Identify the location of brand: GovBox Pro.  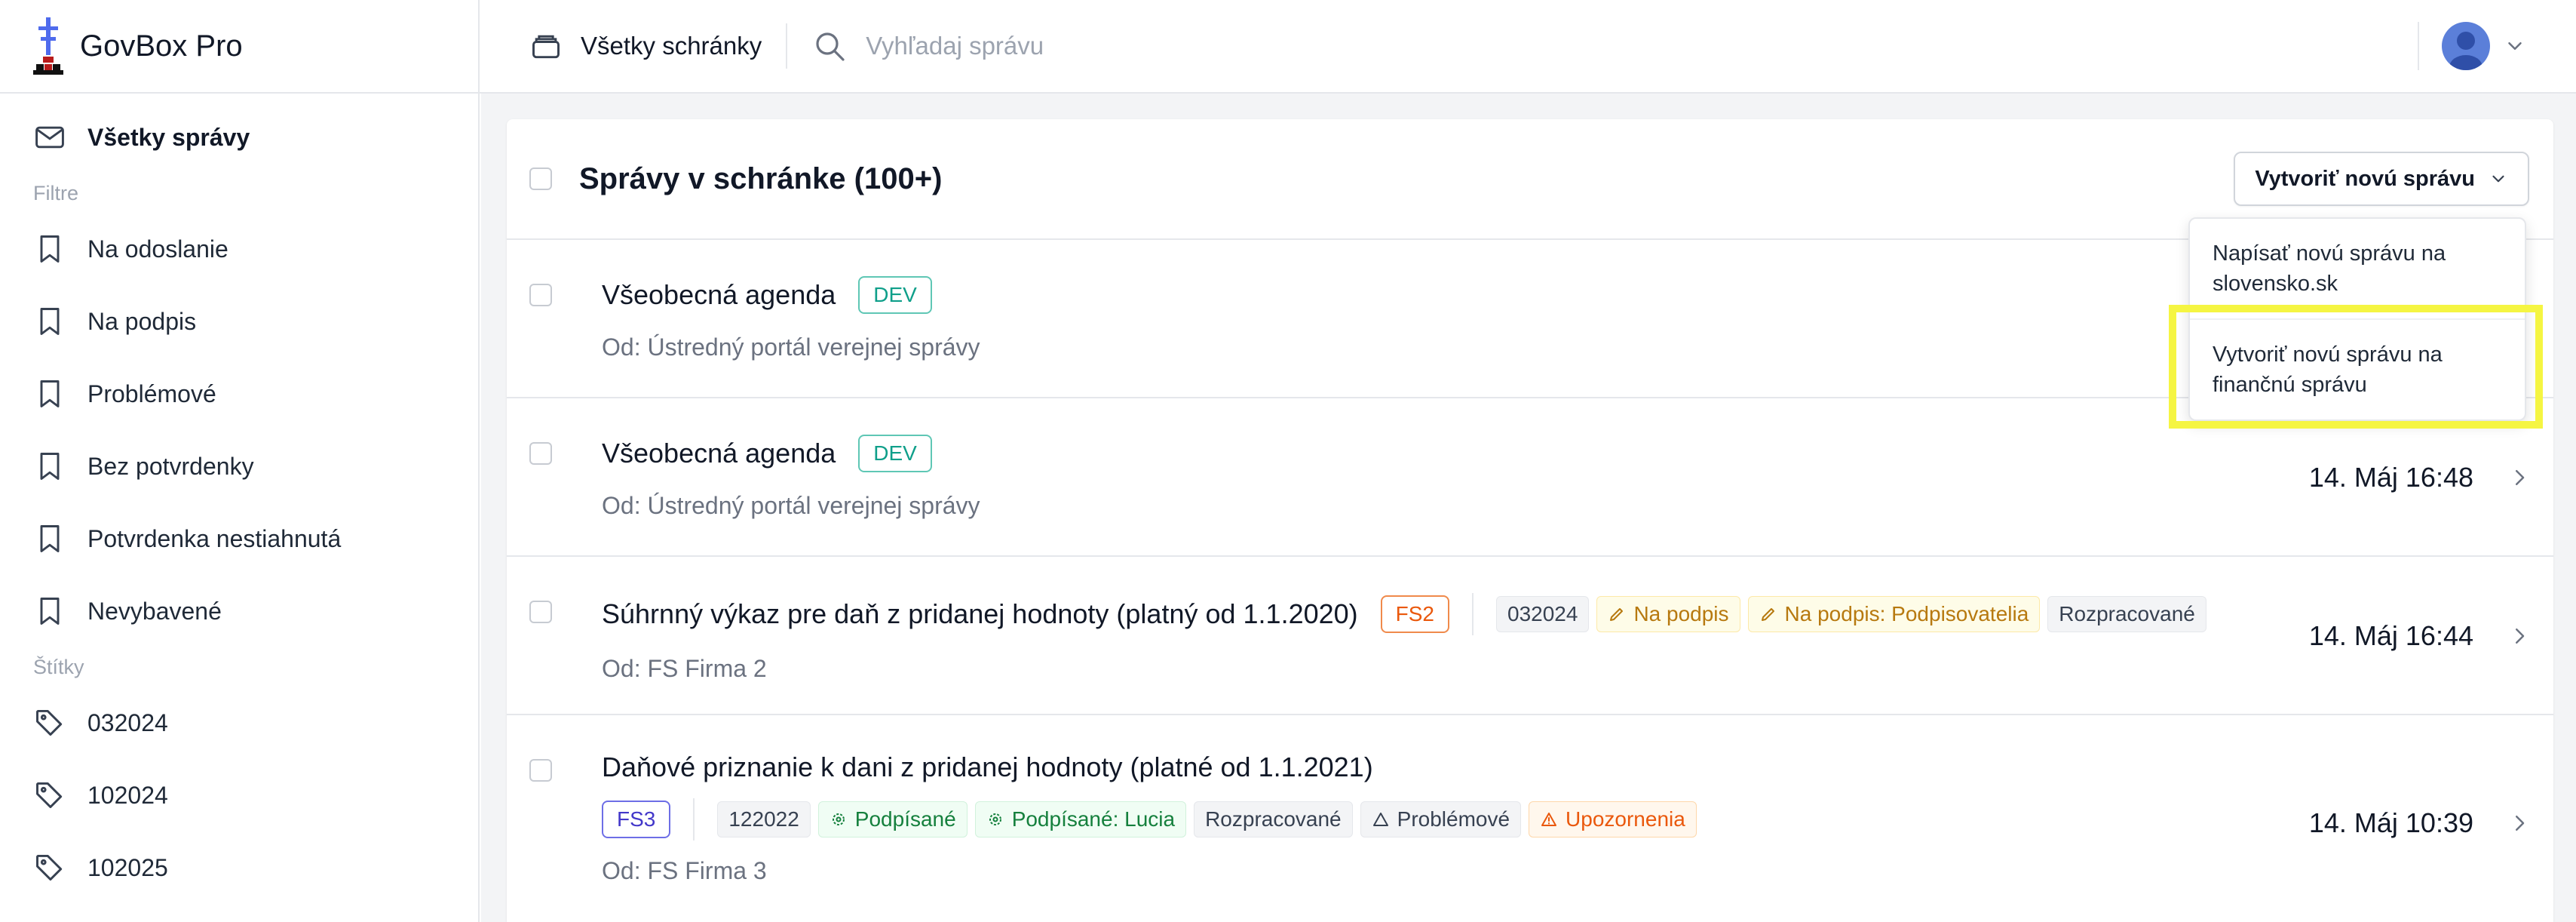
(239, 47).